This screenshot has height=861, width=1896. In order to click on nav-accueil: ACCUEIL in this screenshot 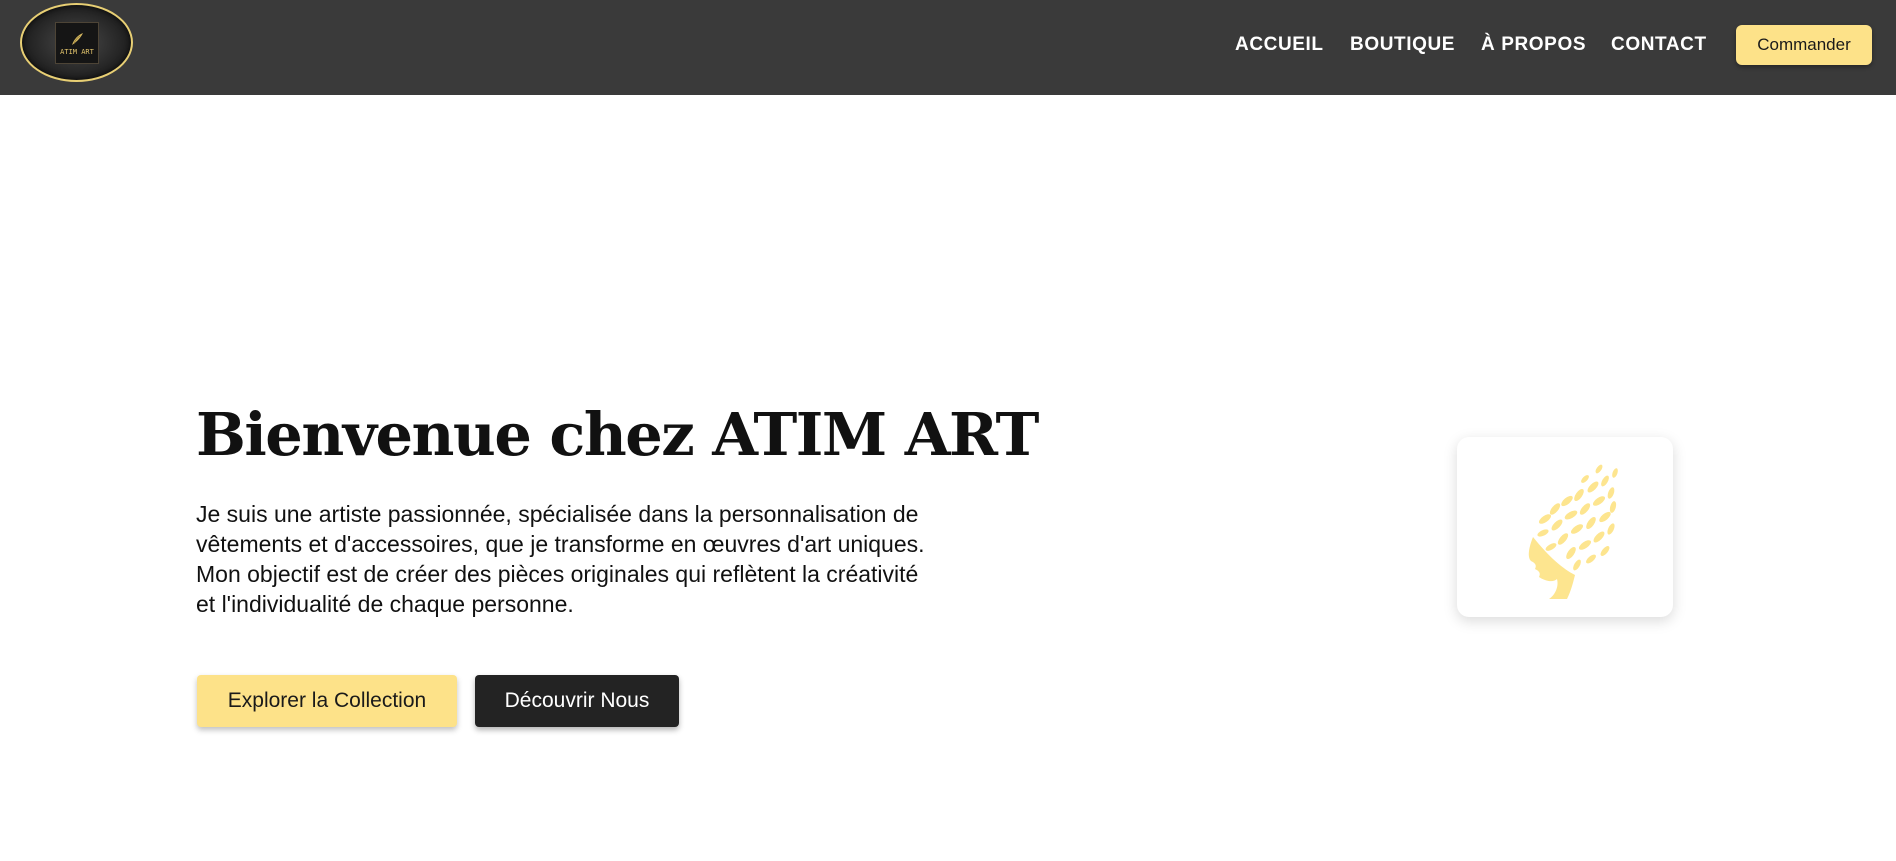, I will do `click(1279, 45)`.